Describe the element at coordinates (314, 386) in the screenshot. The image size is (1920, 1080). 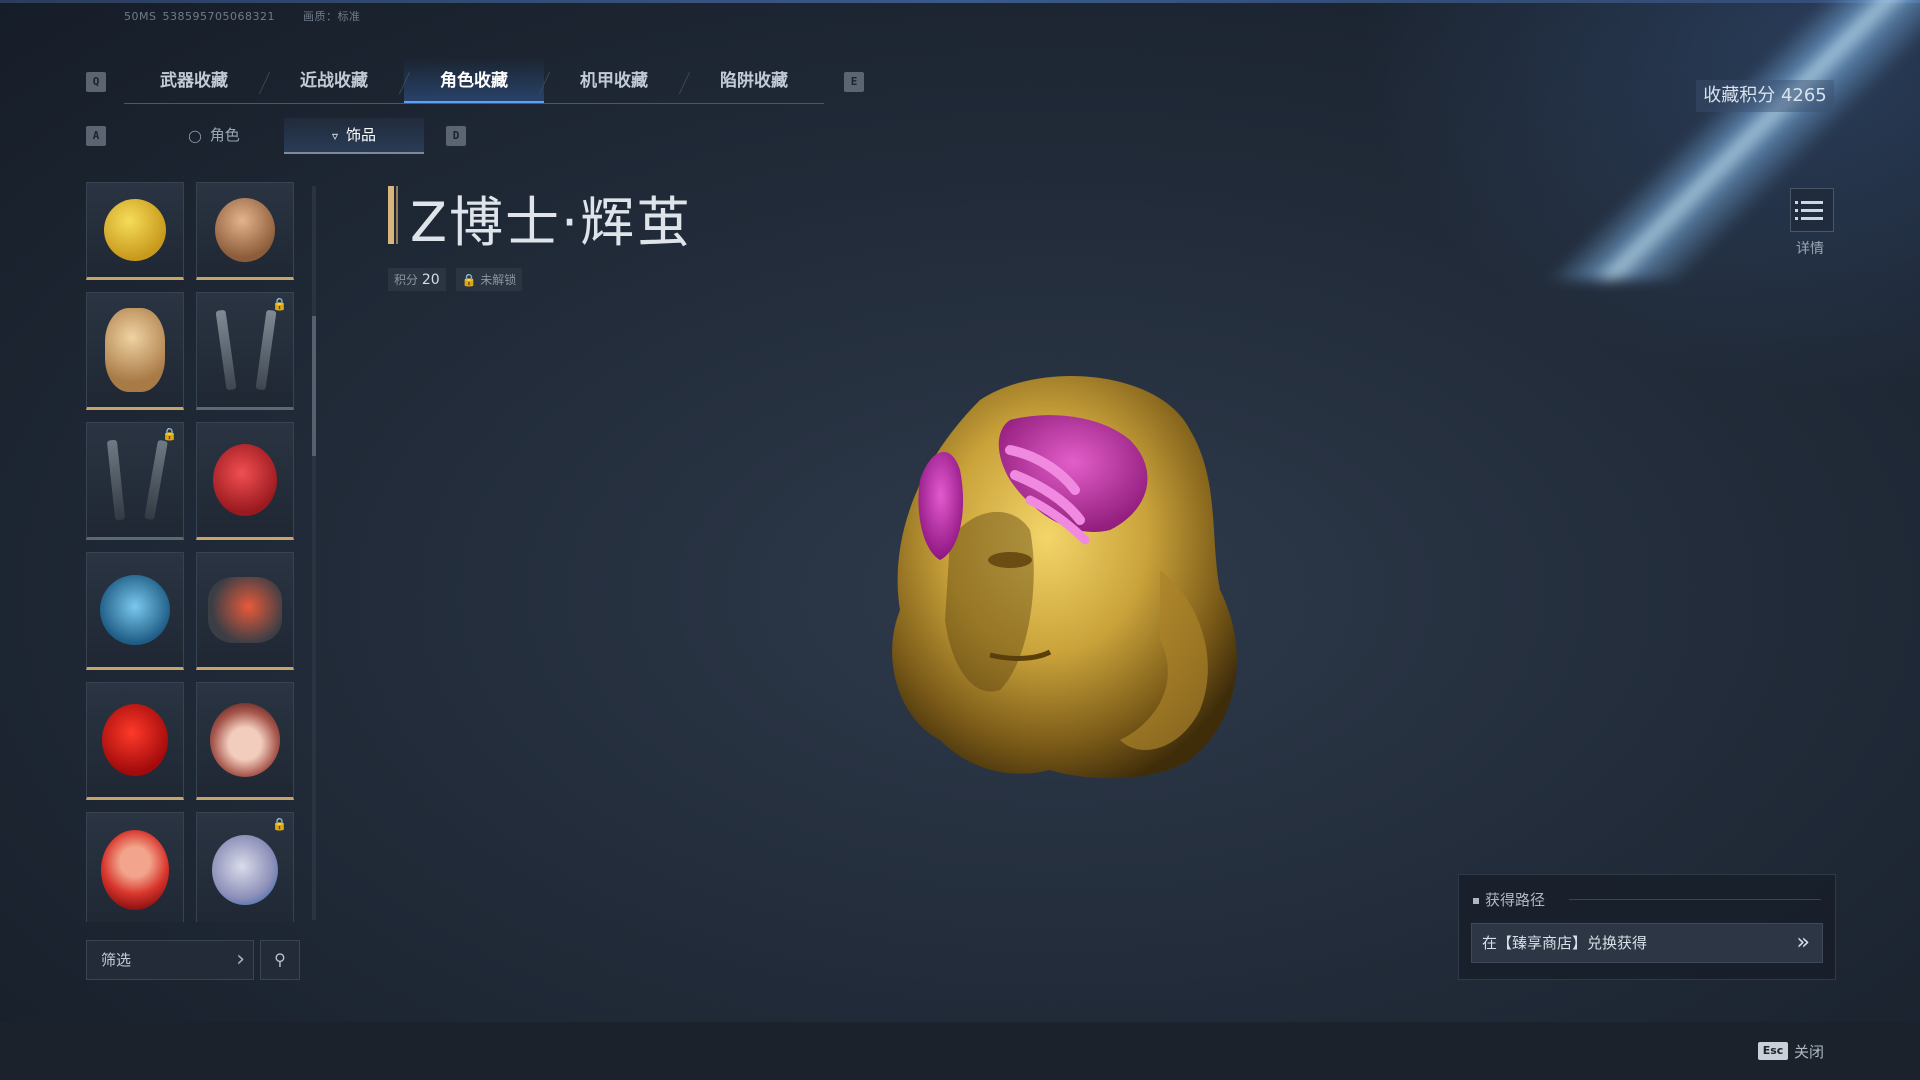
I see `scrollbar-thumb` at that location.